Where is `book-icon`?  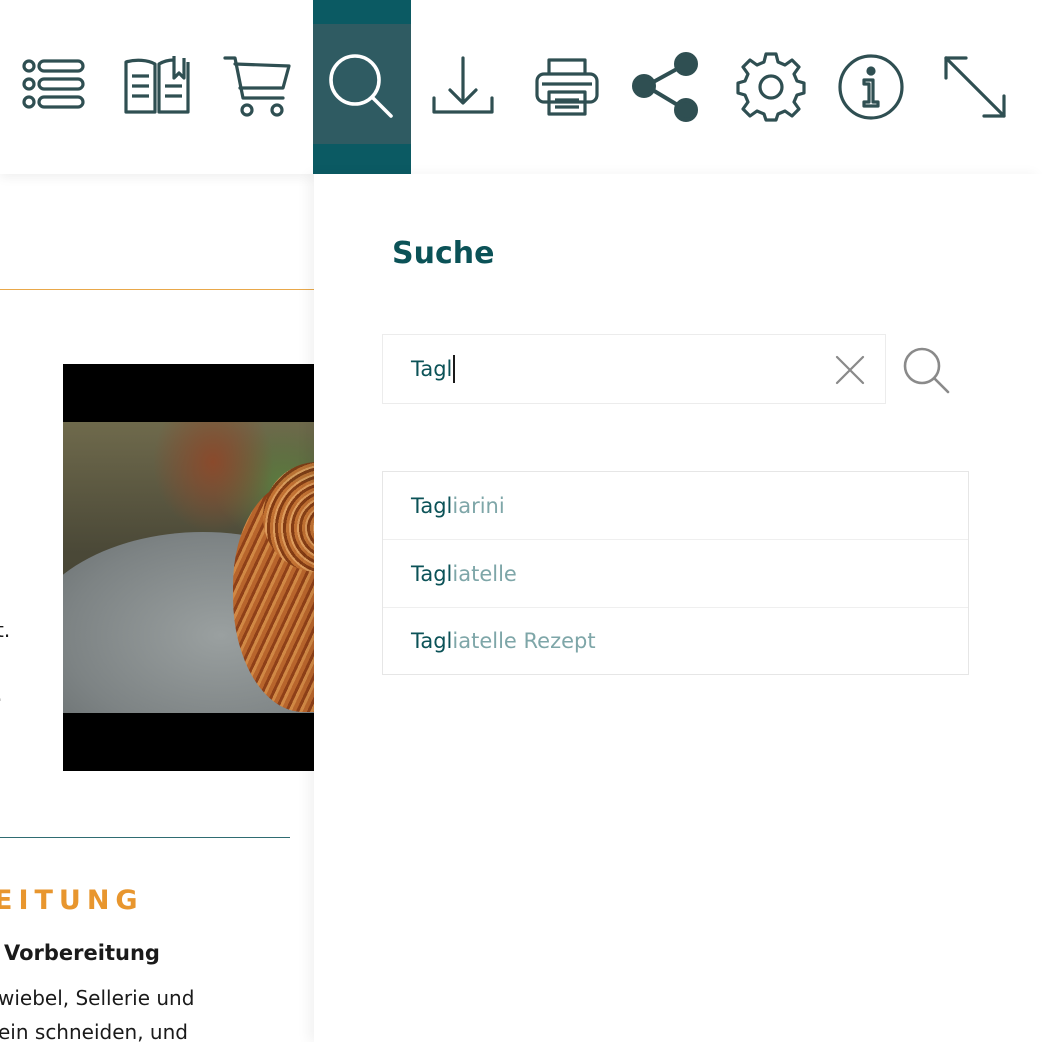
book-icon is located at coordinates (157, 85).